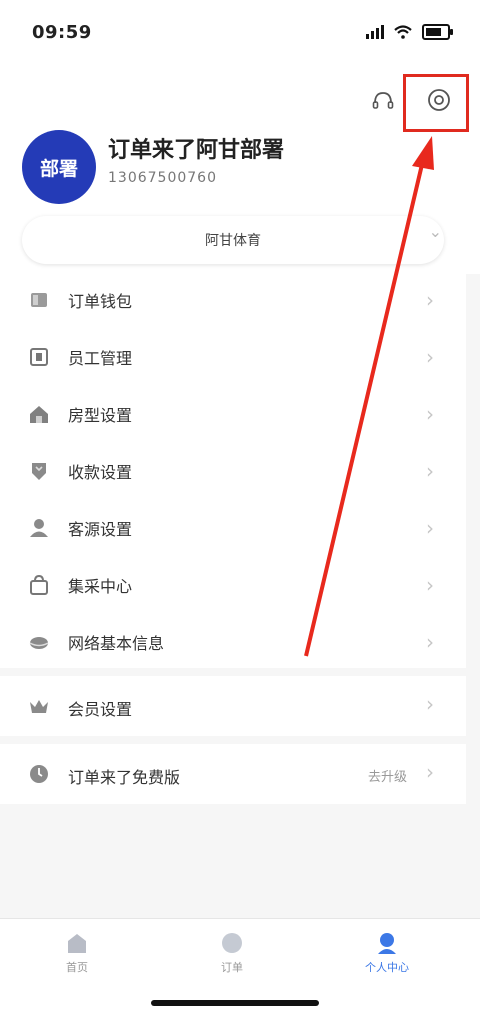 The height and width of the screenshot is (1017, 480). What do you see at coordinates (383, 101) in the screenshot?
I see `headset-icon` at bounding box center [383, 101].